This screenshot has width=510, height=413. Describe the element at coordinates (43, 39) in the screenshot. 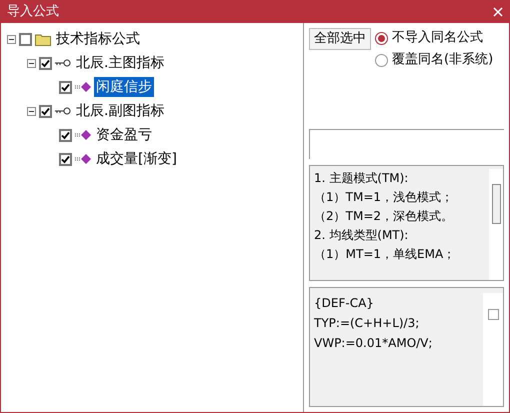

I see `folder-icon` at that location.